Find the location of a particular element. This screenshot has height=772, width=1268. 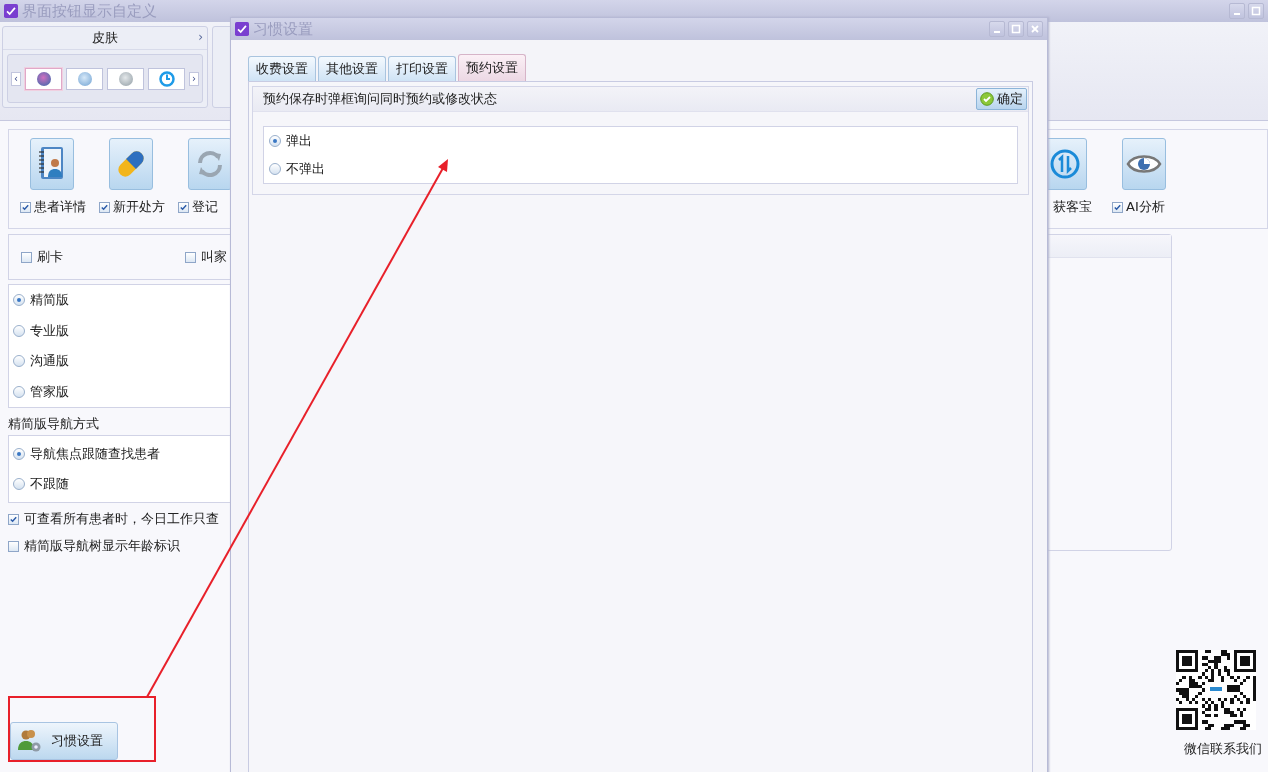

radio-label: 管家版 is located at coordinates (49, 391).